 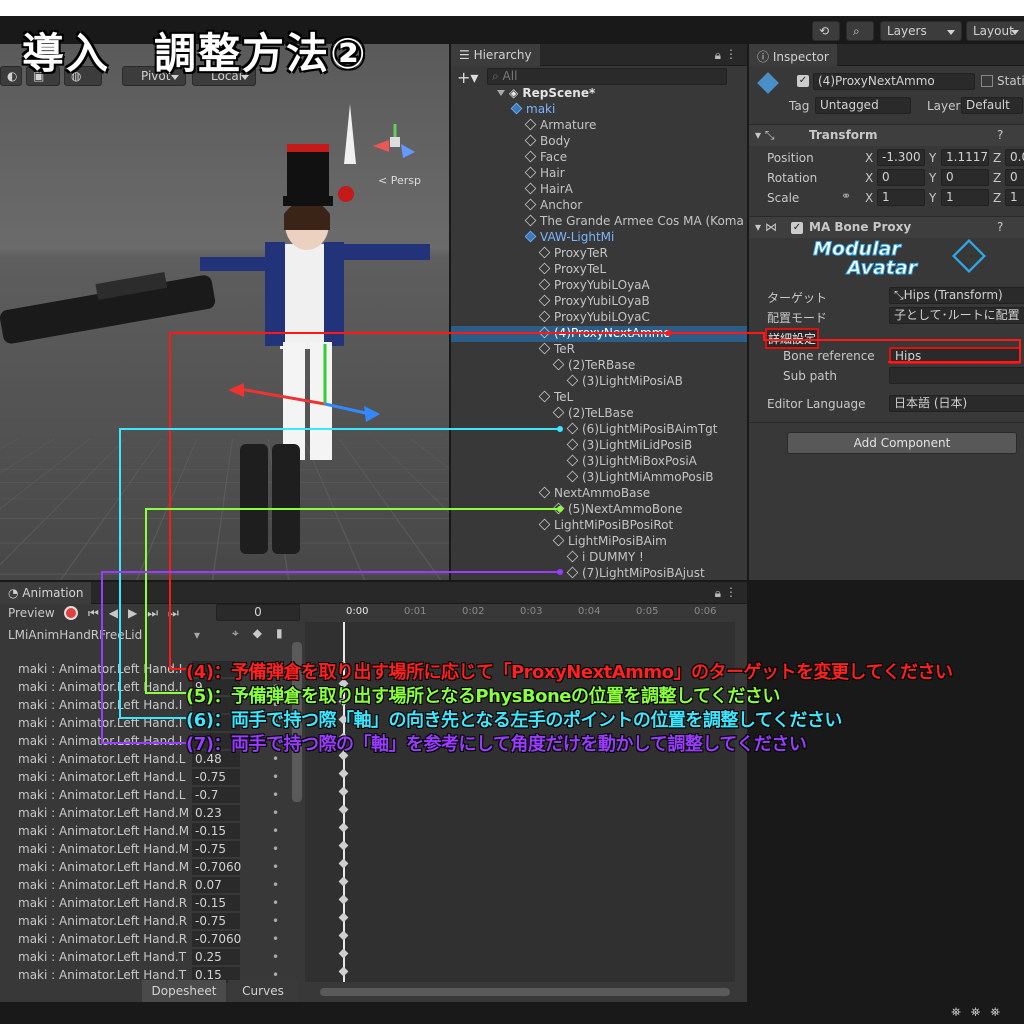 I want to click on connector-4-dot, so click(x=669, y=333).